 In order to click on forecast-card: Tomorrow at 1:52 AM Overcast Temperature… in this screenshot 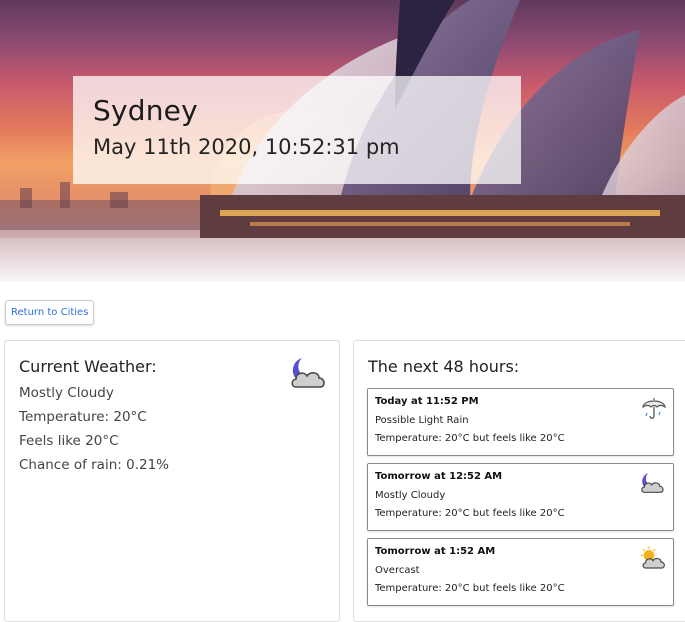, I will do `click(520, 572)`.